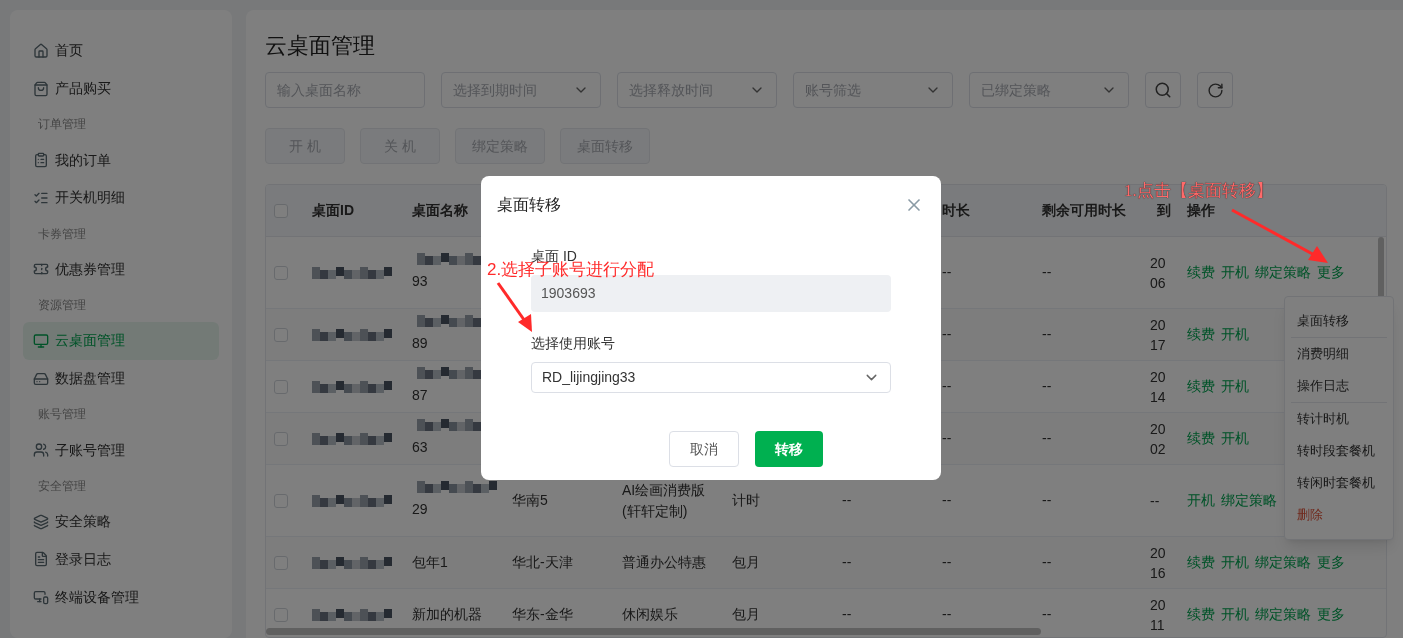  I want to click on table-cell-text: 新加的机器, so click(447, 614).